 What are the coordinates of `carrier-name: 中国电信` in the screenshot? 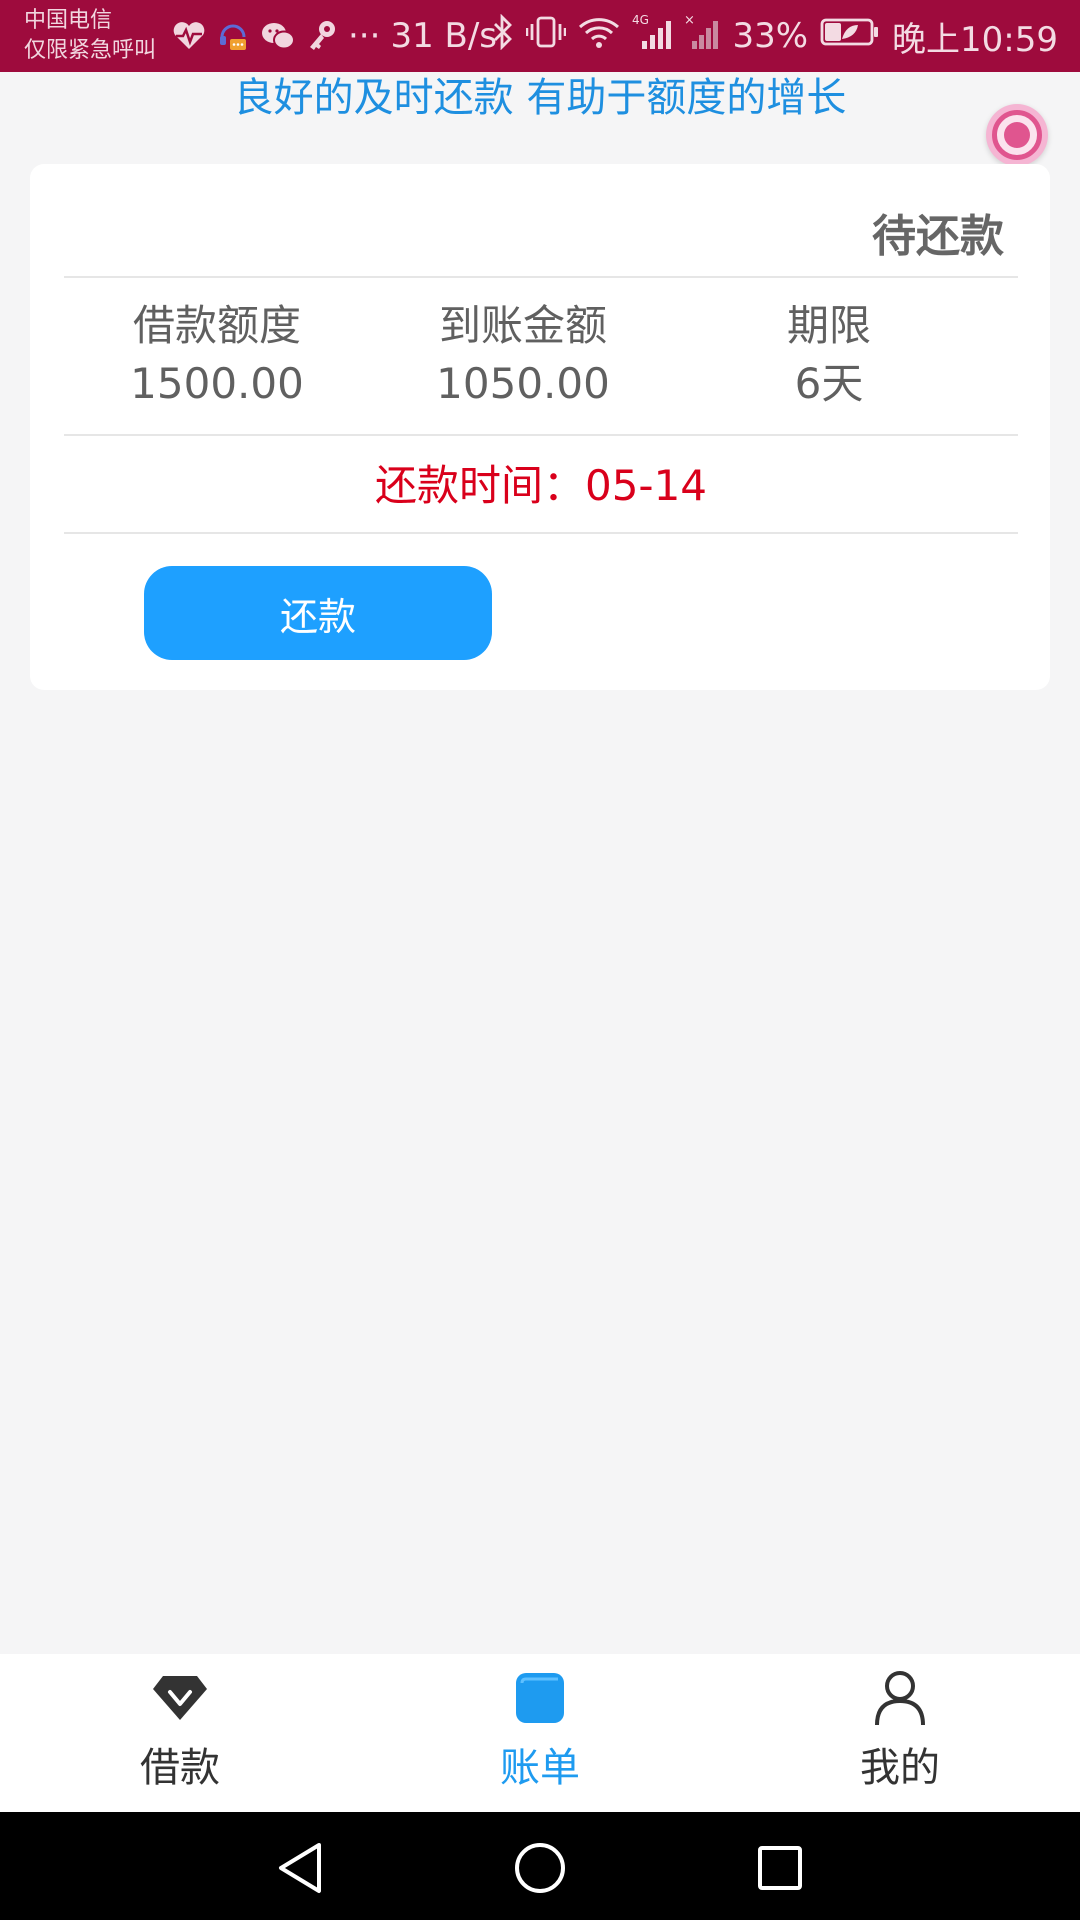 It's located at (68, 20).